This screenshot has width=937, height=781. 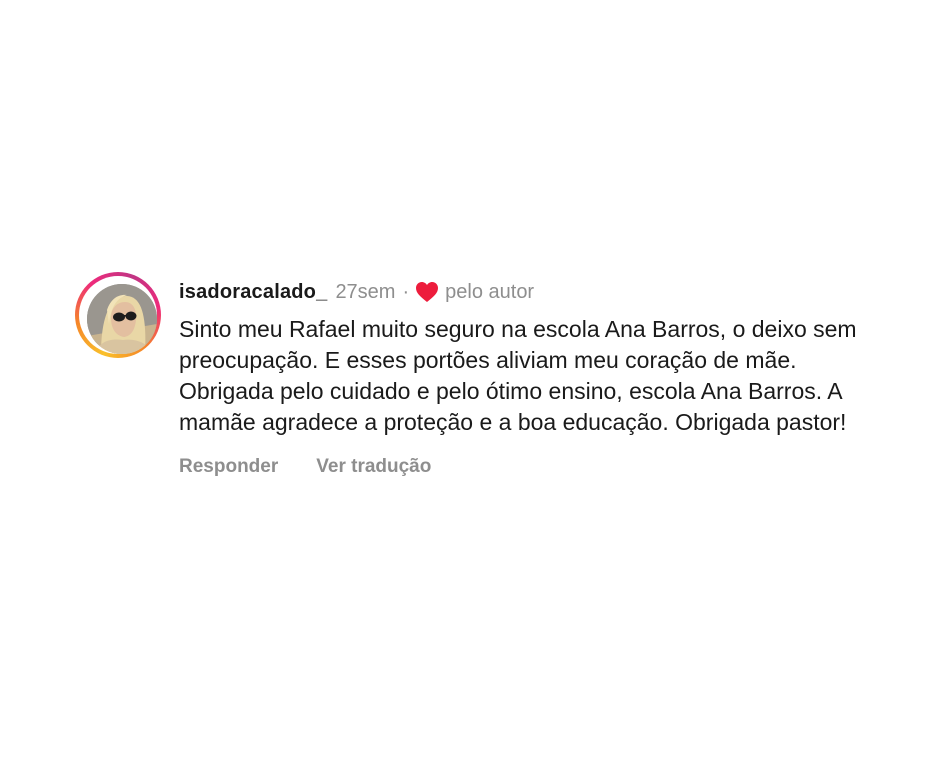 What do you see at coordinates (228, 467) in the screenshot?
I see `reply-button: Responder` at bounding box center [228, 467].